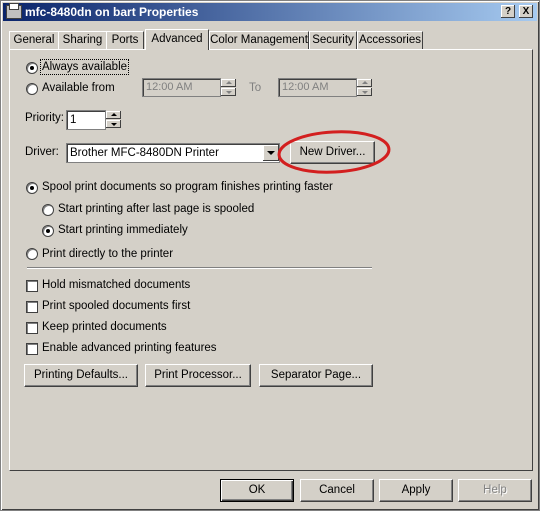 Image resolution: width=540 pixels, height=511 pixels. What do you see at coordinates (270, 12) in the screenshot?
I see `title-bar: mfc-8480dn on bart Properties ? X` at bounding box center [270, 12].